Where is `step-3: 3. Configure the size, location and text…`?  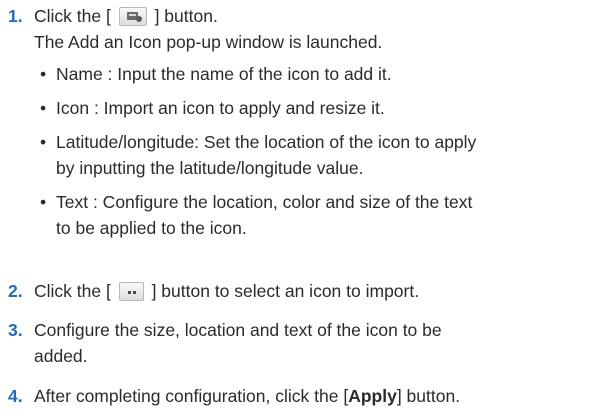 step-3: 3. Configure the size, location and text… is located at coordinates (300, 343).